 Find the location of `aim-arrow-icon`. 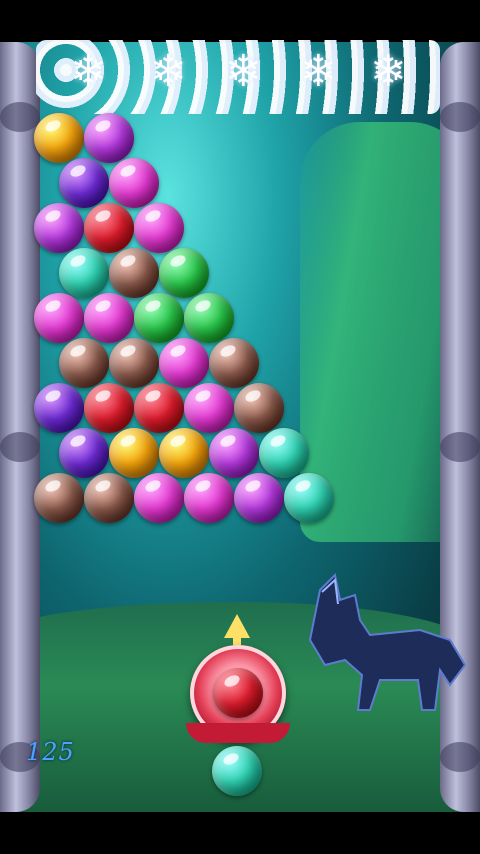

aim-arrow-icon is located at coordinates (237, 626).